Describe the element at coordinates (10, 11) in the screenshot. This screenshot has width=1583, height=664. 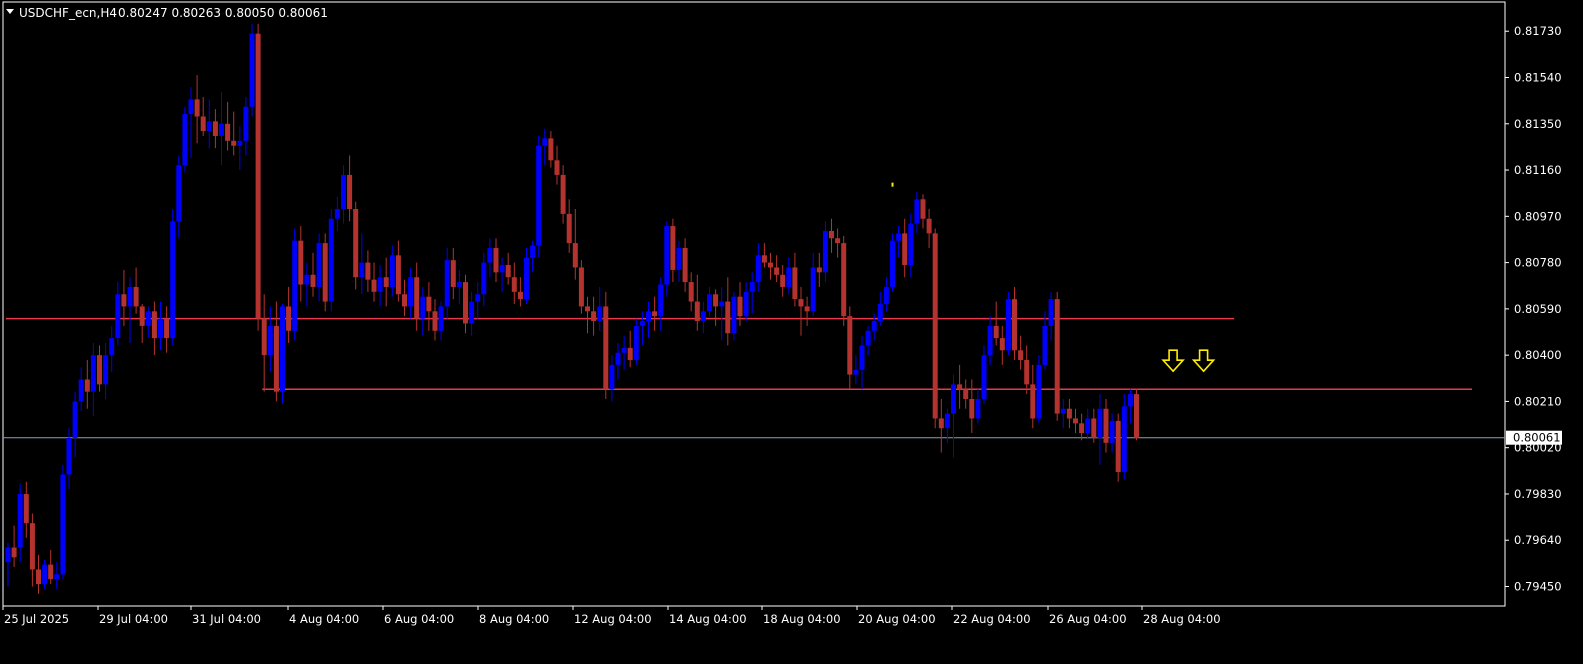
I see `collapse-triangle-icon` at that location.